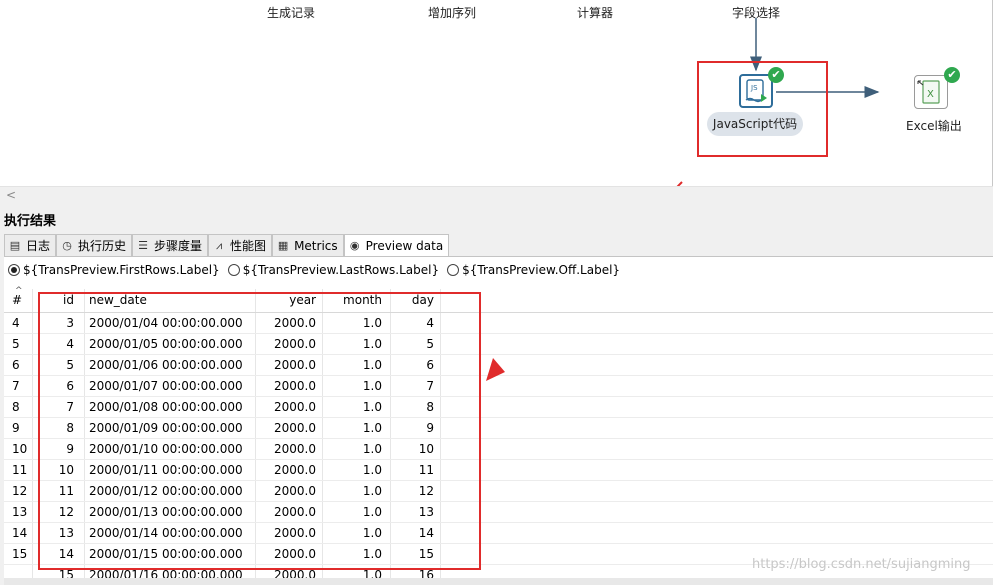 The image size is (993, 585). I want to click on radio-off-label: ${TransPreview.Off.Label}, so click(541, 270).